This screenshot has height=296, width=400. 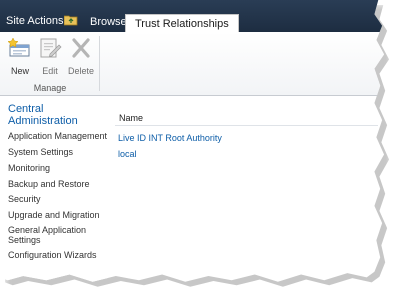 I want to click on edit-icon, so click(x=51, y=48).